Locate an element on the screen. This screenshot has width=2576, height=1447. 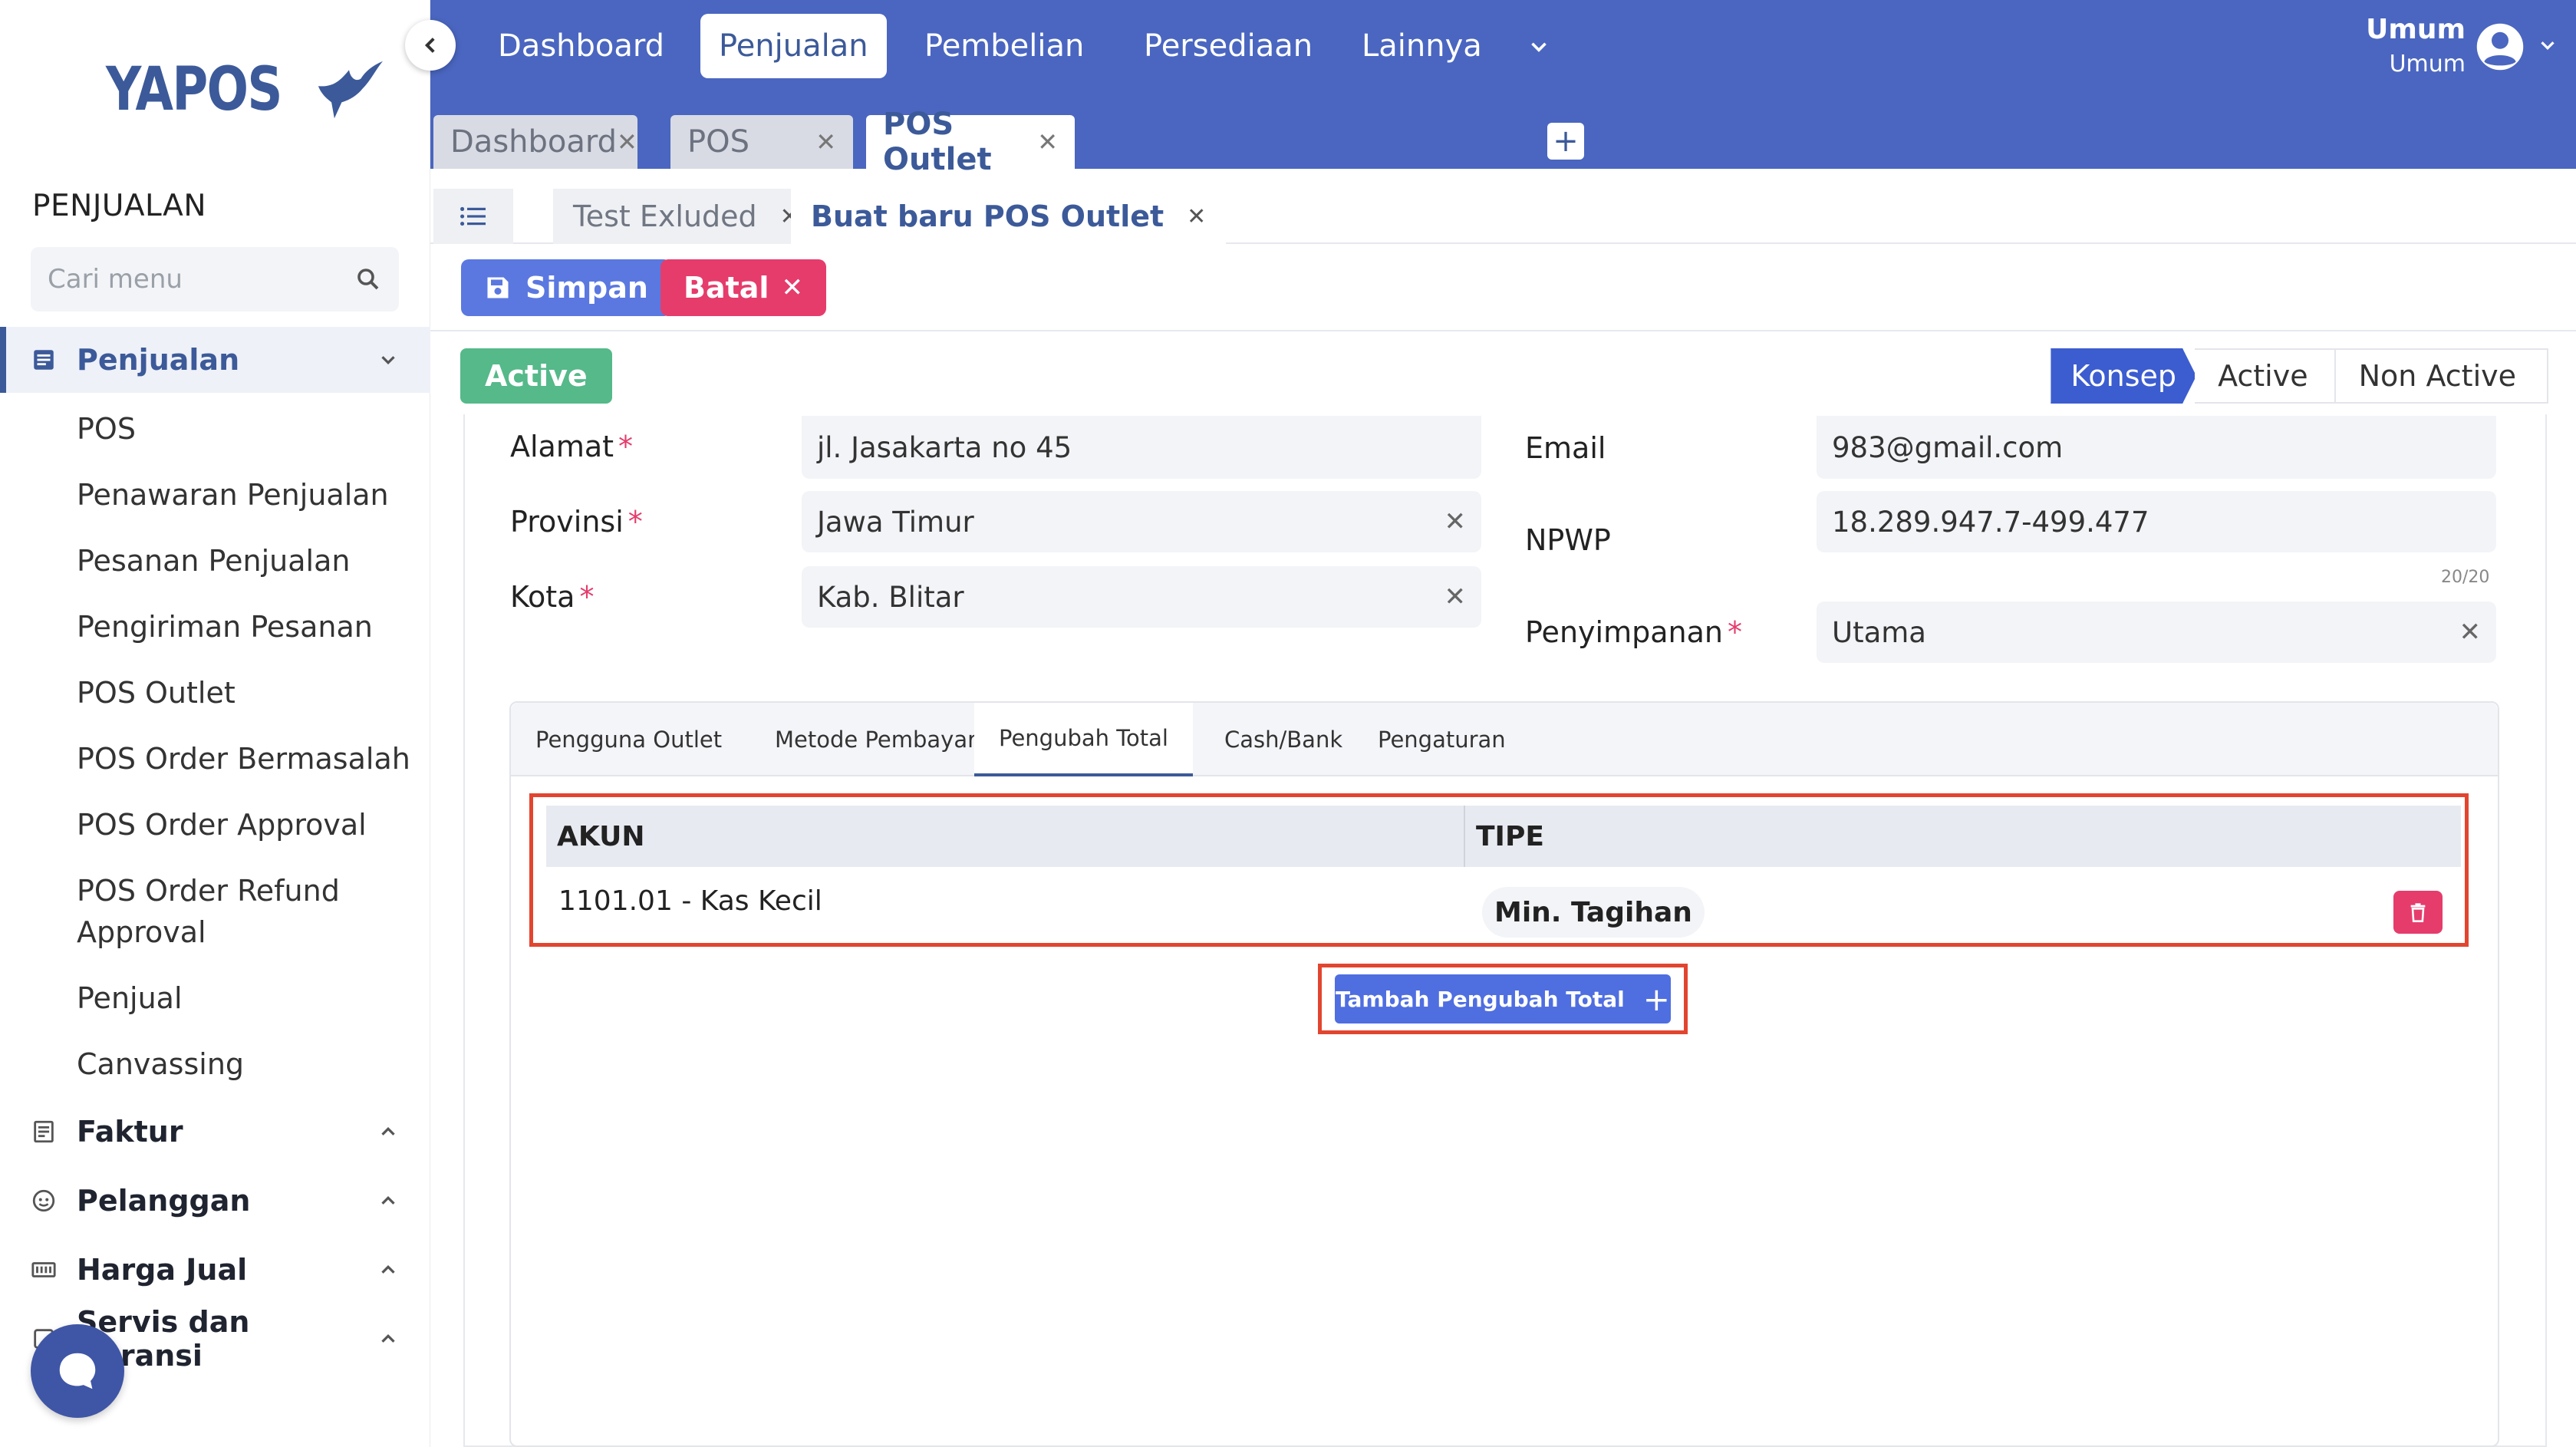
sidebar-item-pos-outlet: POS Outlet is located at coordinates (245, 693).